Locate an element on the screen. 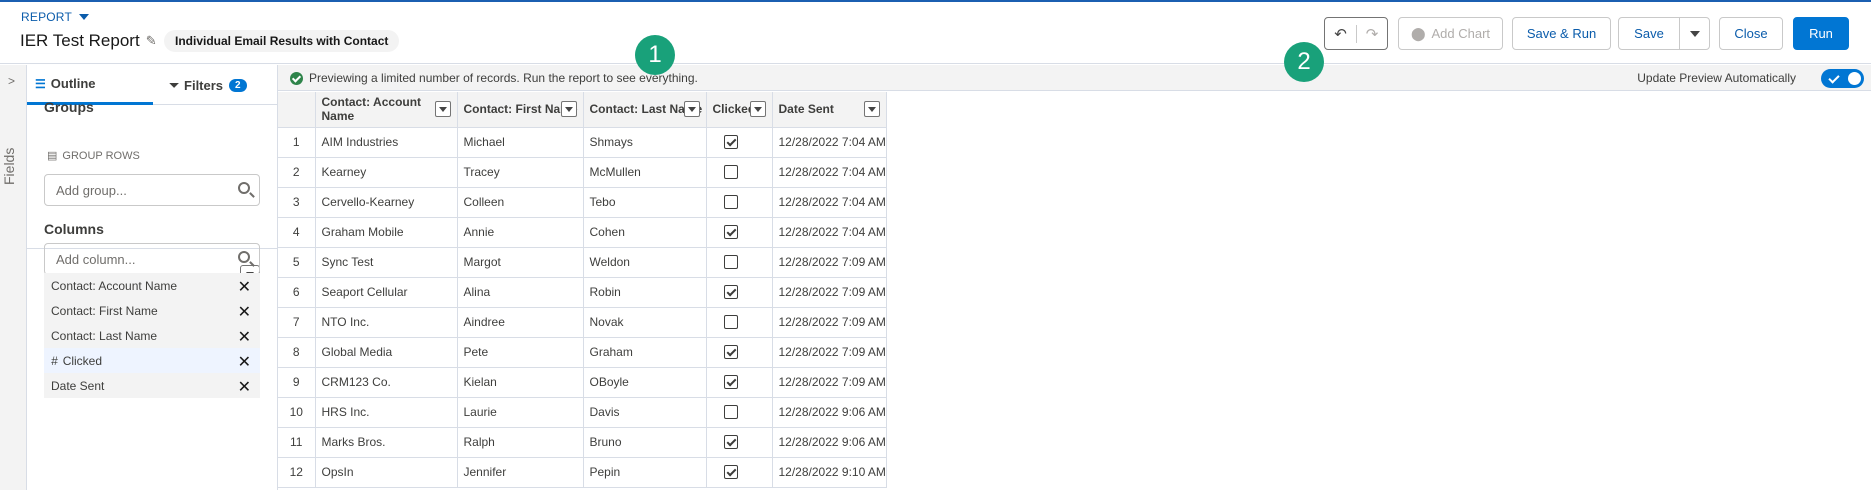 This screenshot has width=1871, height=490. last-name-cell: Weldon is located at coordinates (645, 262).